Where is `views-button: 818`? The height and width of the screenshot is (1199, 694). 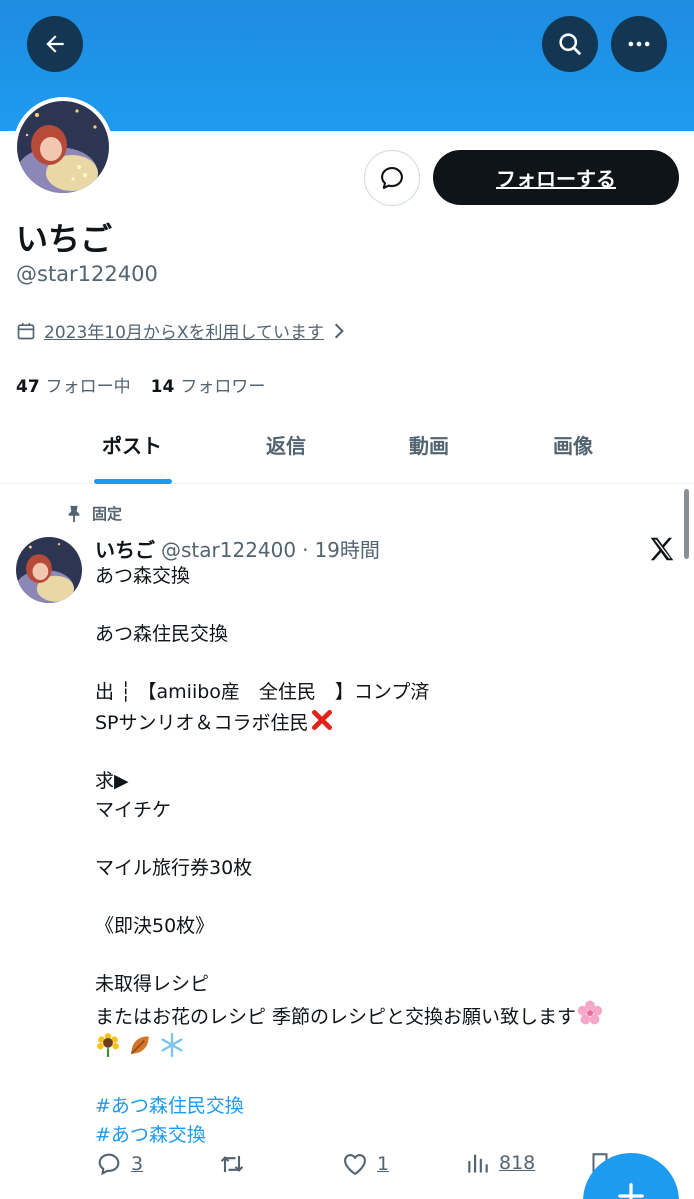
views-button: 818 is located at coordinates (500, 1163).